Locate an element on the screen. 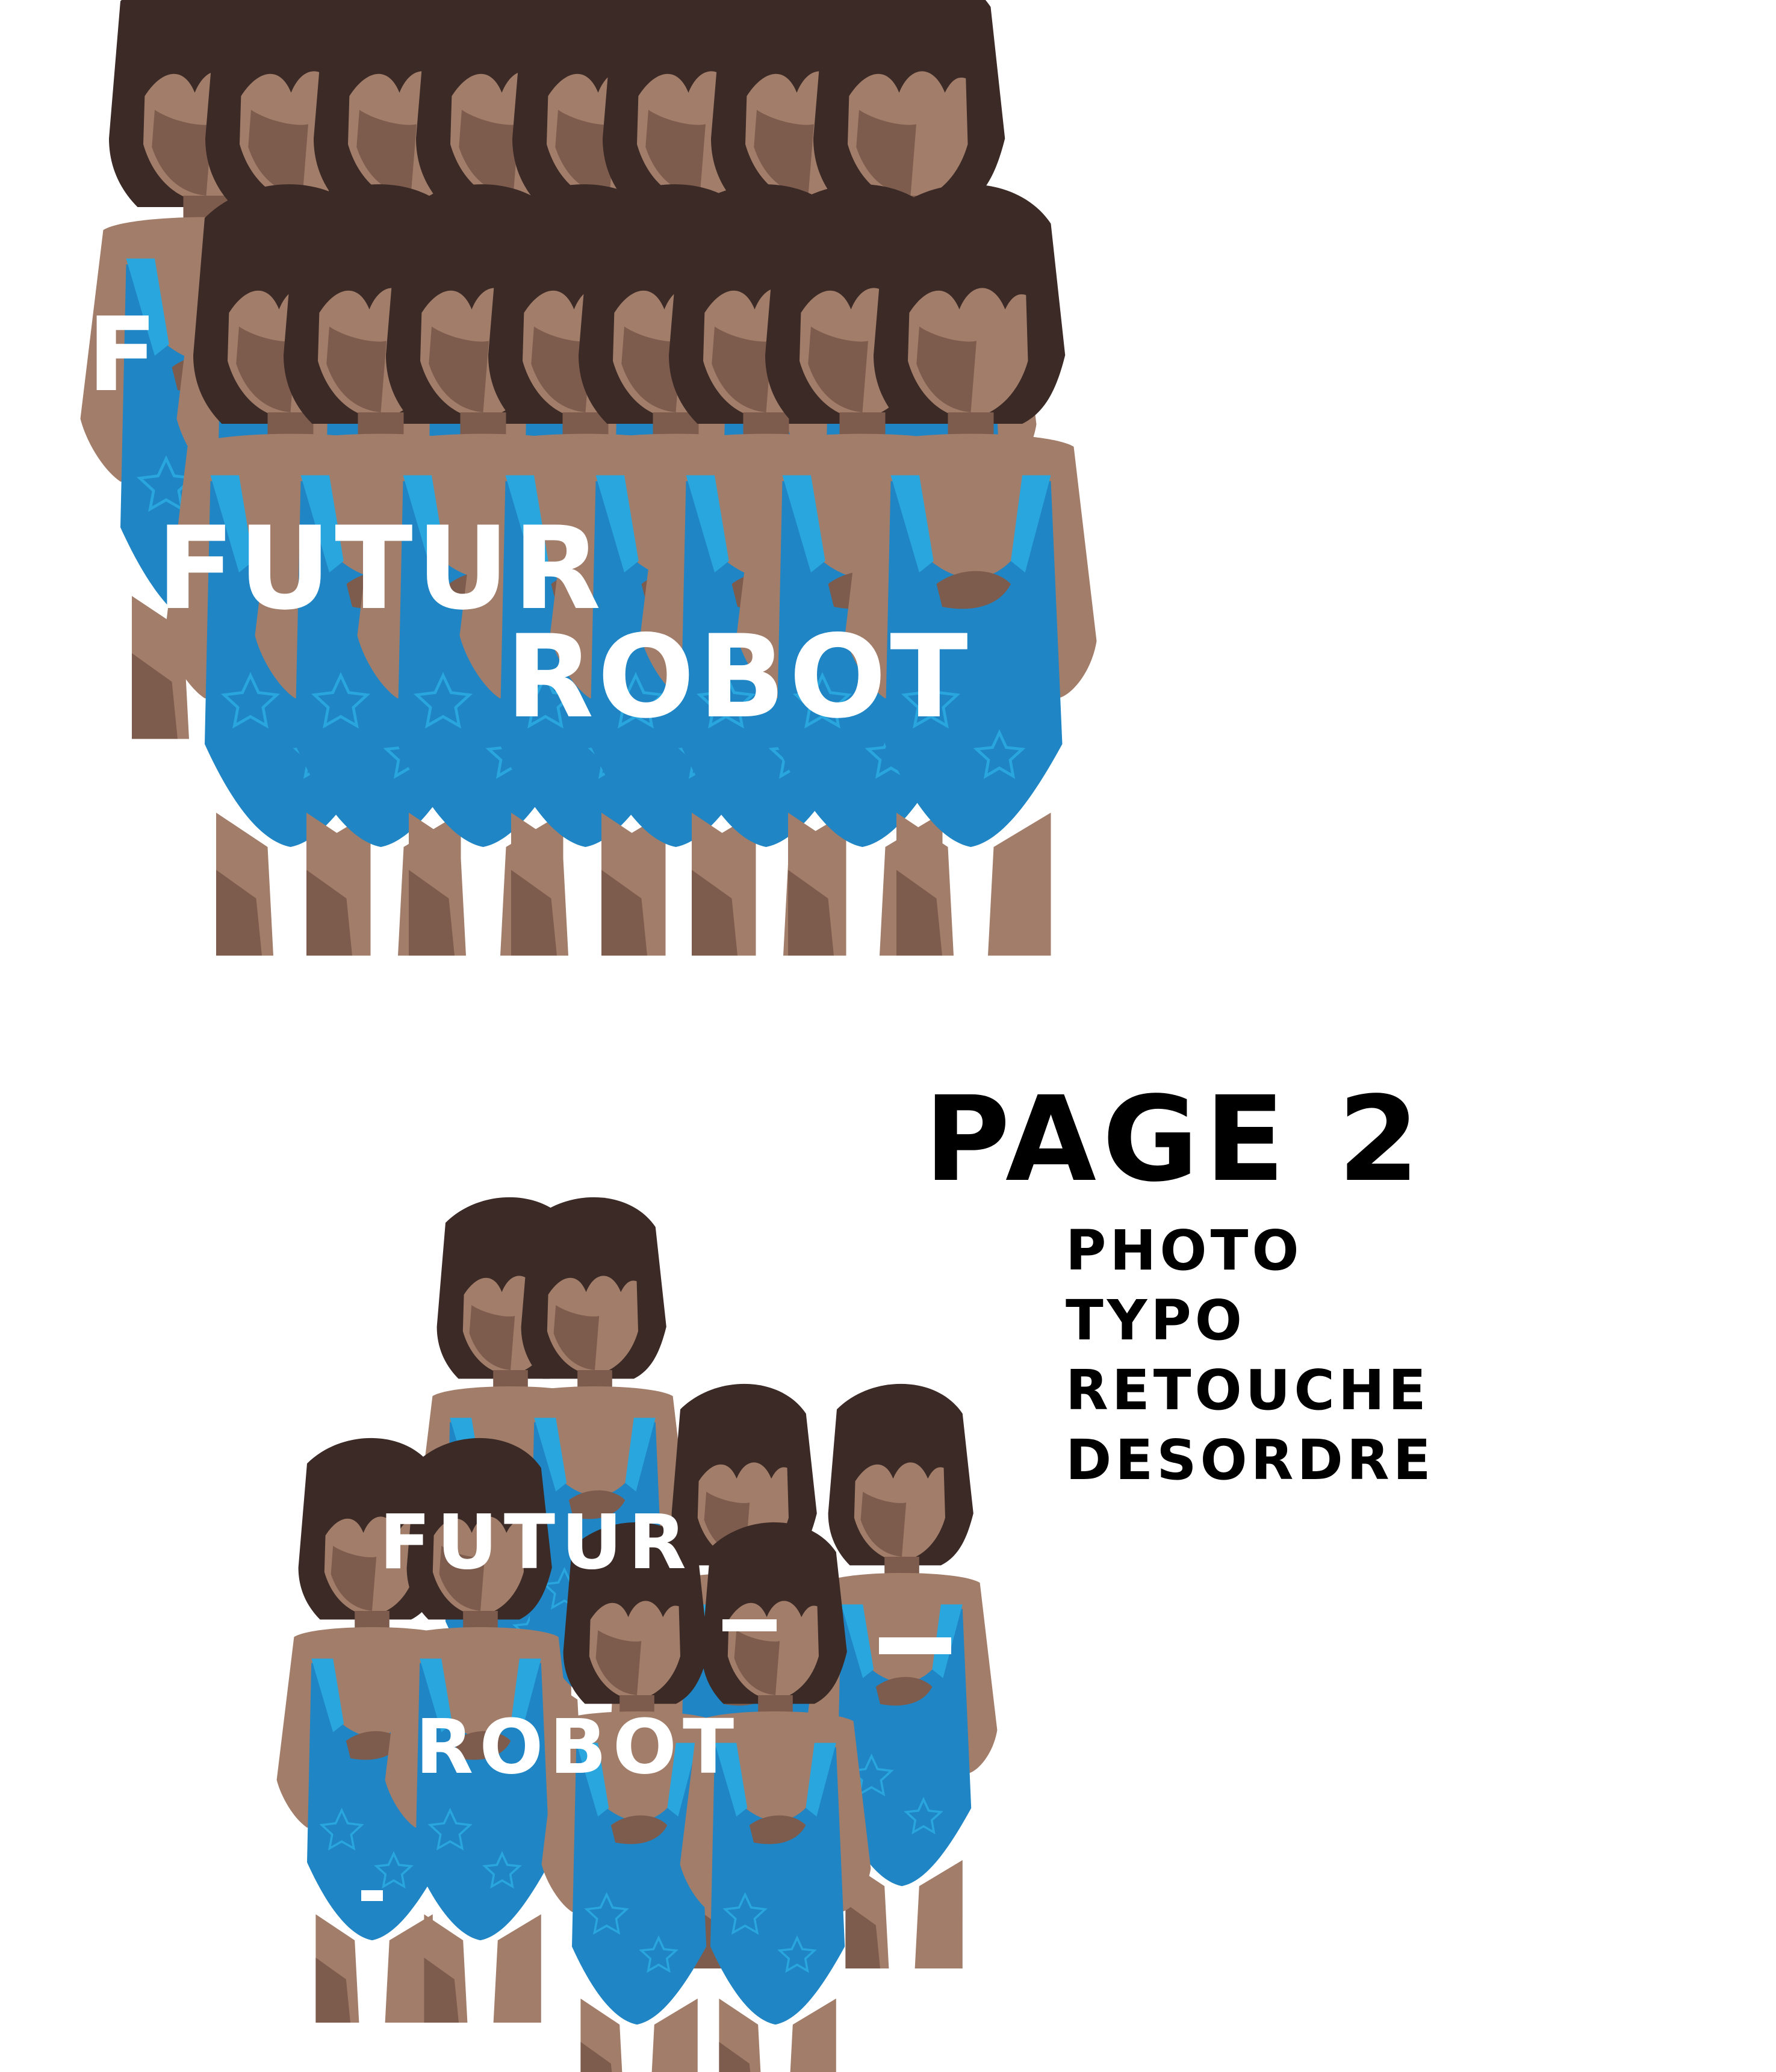  topic-item: DESORDRE is located at coordinates (1250, 1460).